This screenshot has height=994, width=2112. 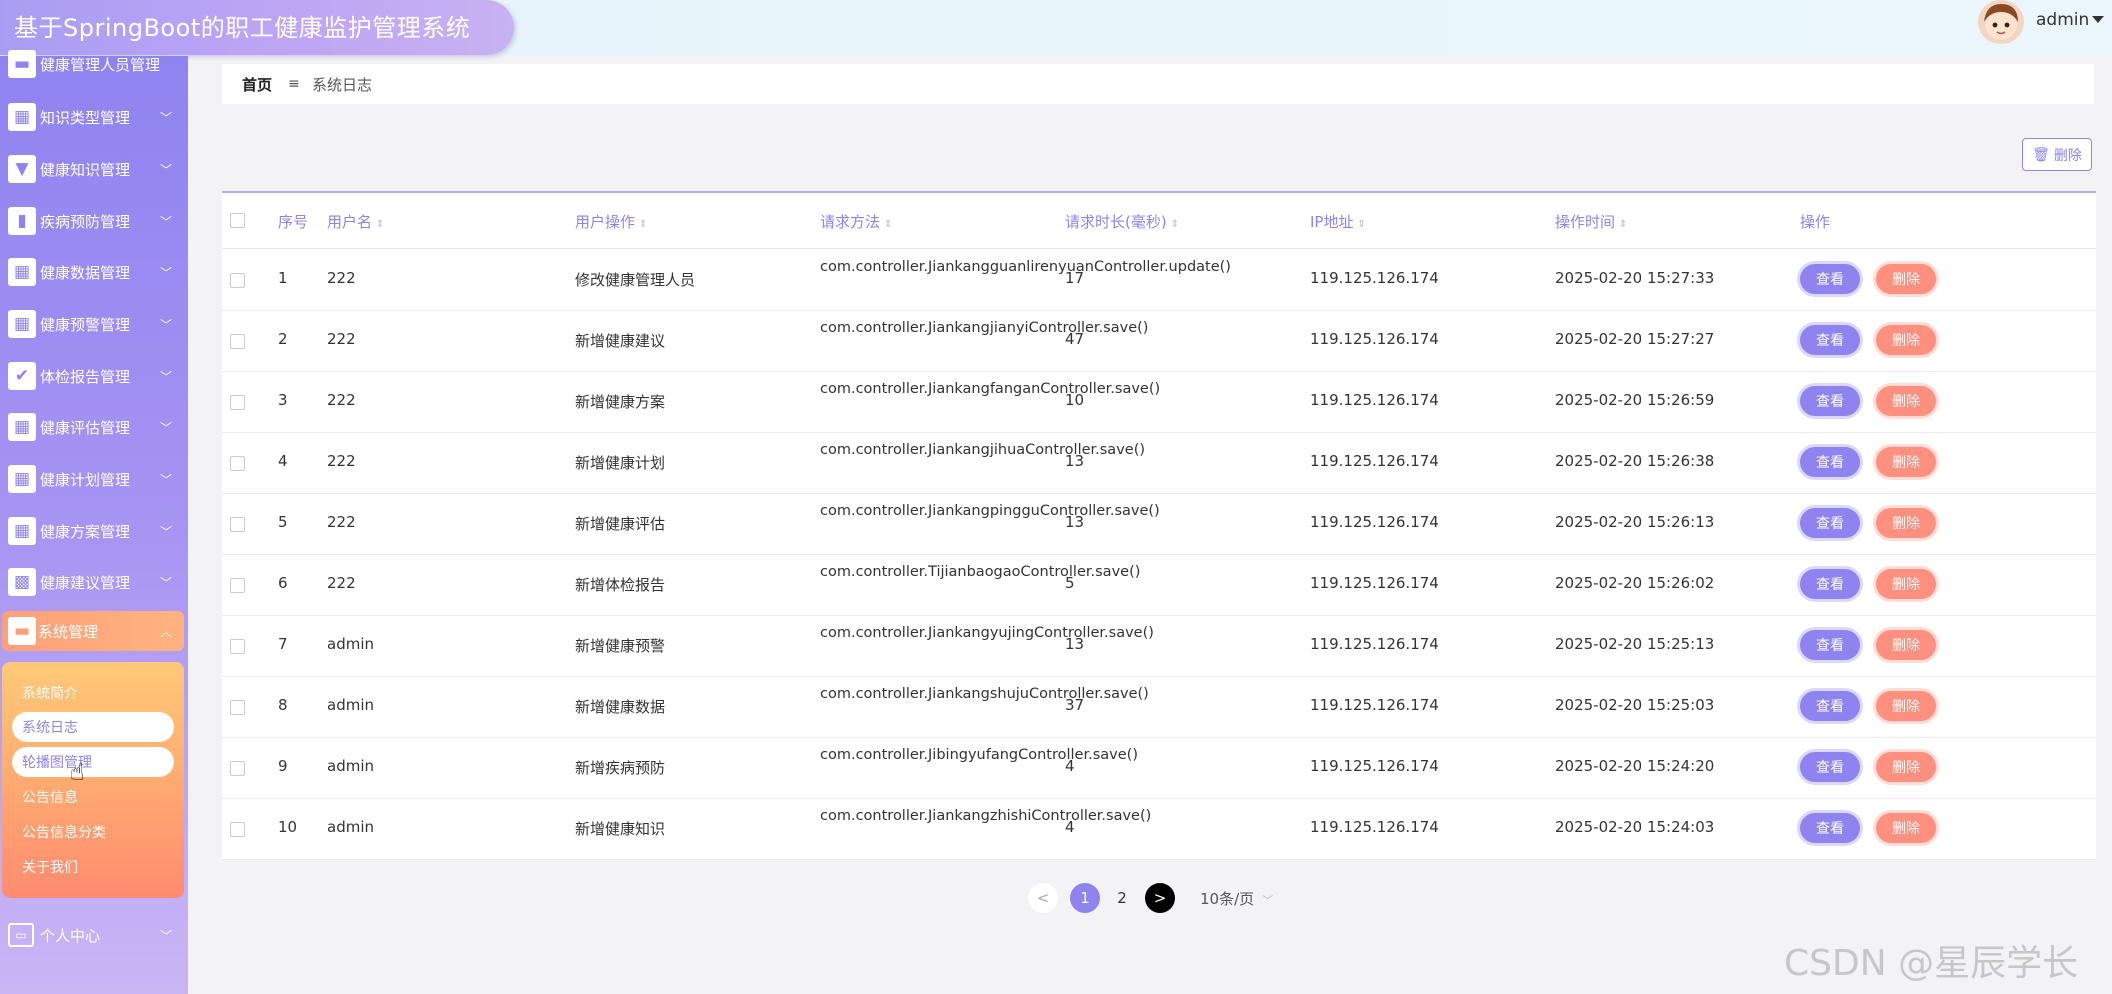 What do you see at coordinates (94, 169) in the screenshot?
I see `sidebar-item-health-knowledge: ▼ 健康知识管理 ﹀` at bounding box center [94, 169].